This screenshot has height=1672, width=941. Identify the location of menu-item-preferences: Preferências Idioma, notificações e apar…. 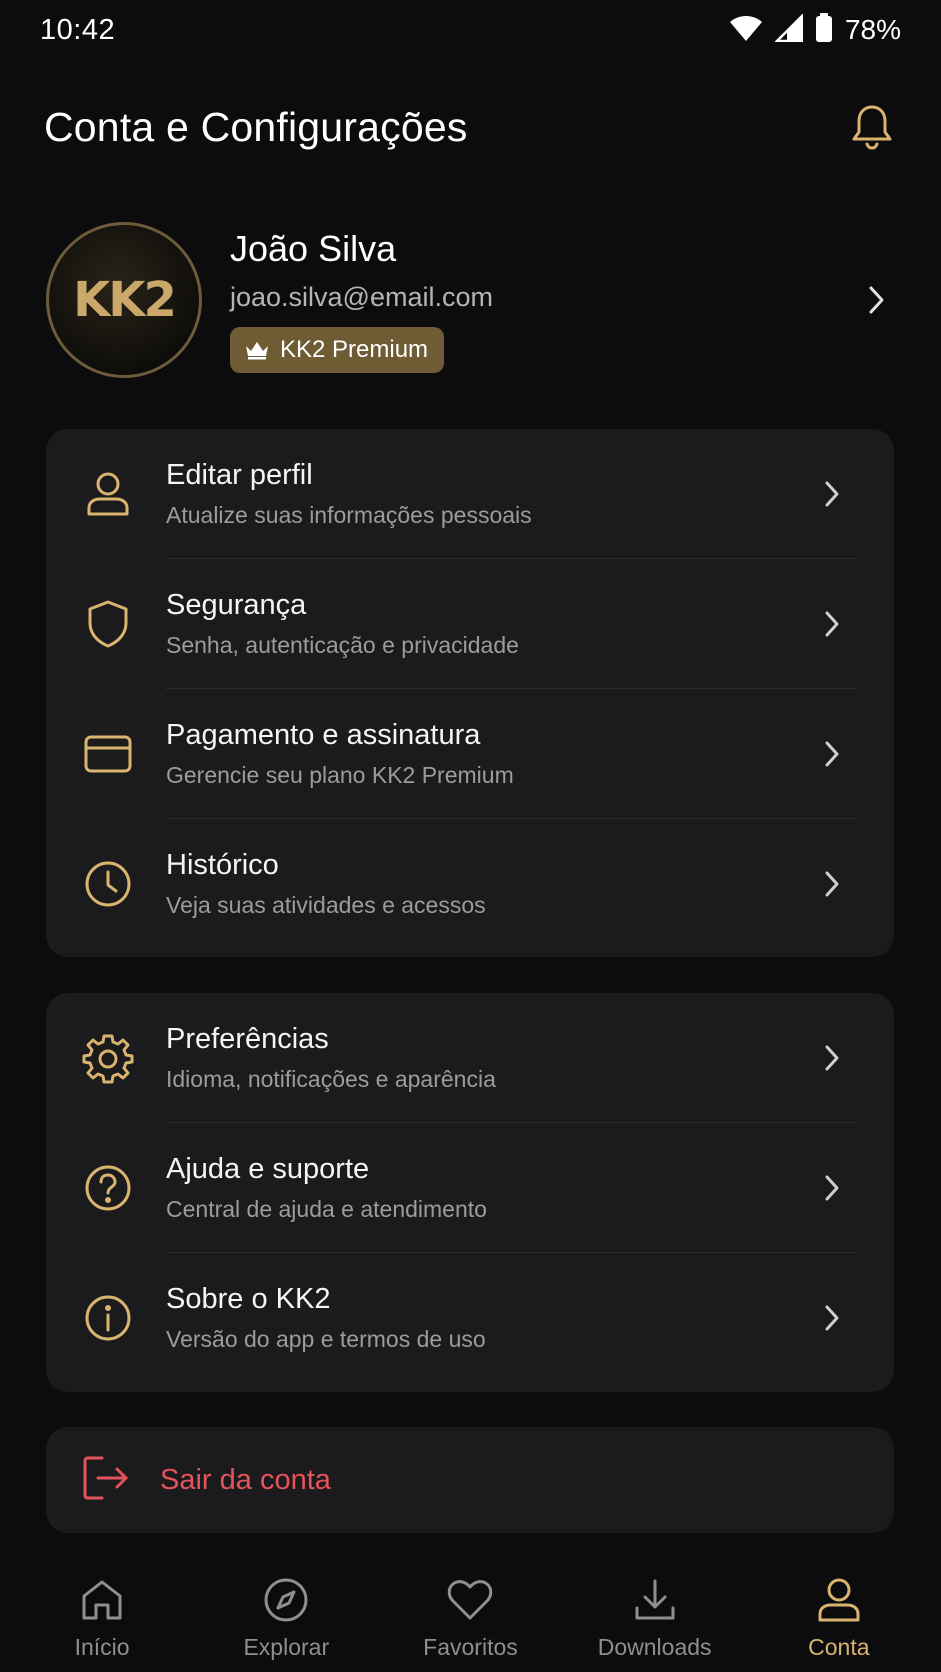
(470, 1058).